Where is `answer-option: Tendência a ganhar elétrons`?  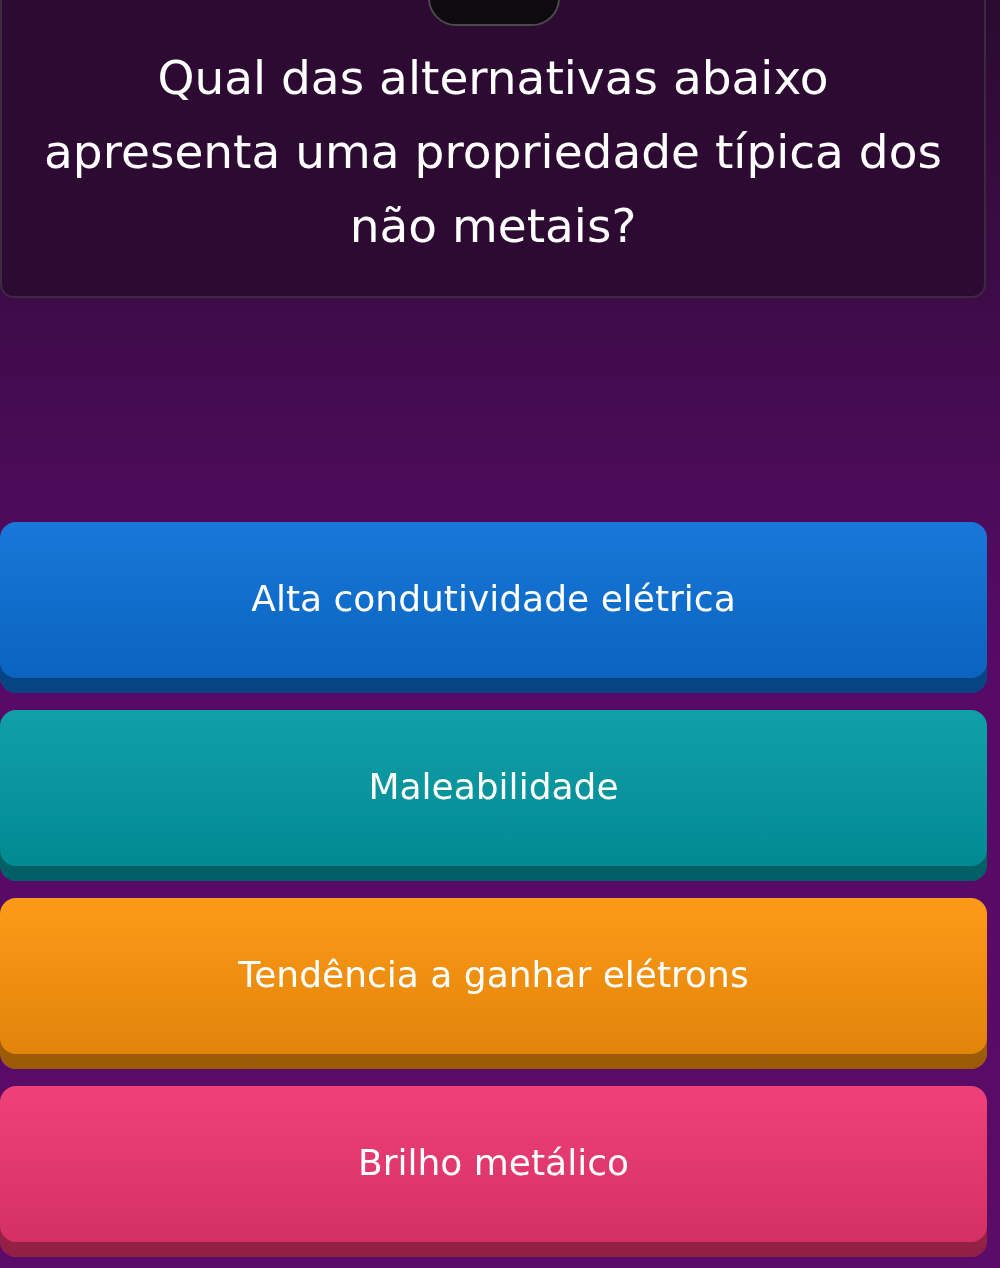 answer-option: Tendência a ganhar elétrons is located at coordinates (493, 983).